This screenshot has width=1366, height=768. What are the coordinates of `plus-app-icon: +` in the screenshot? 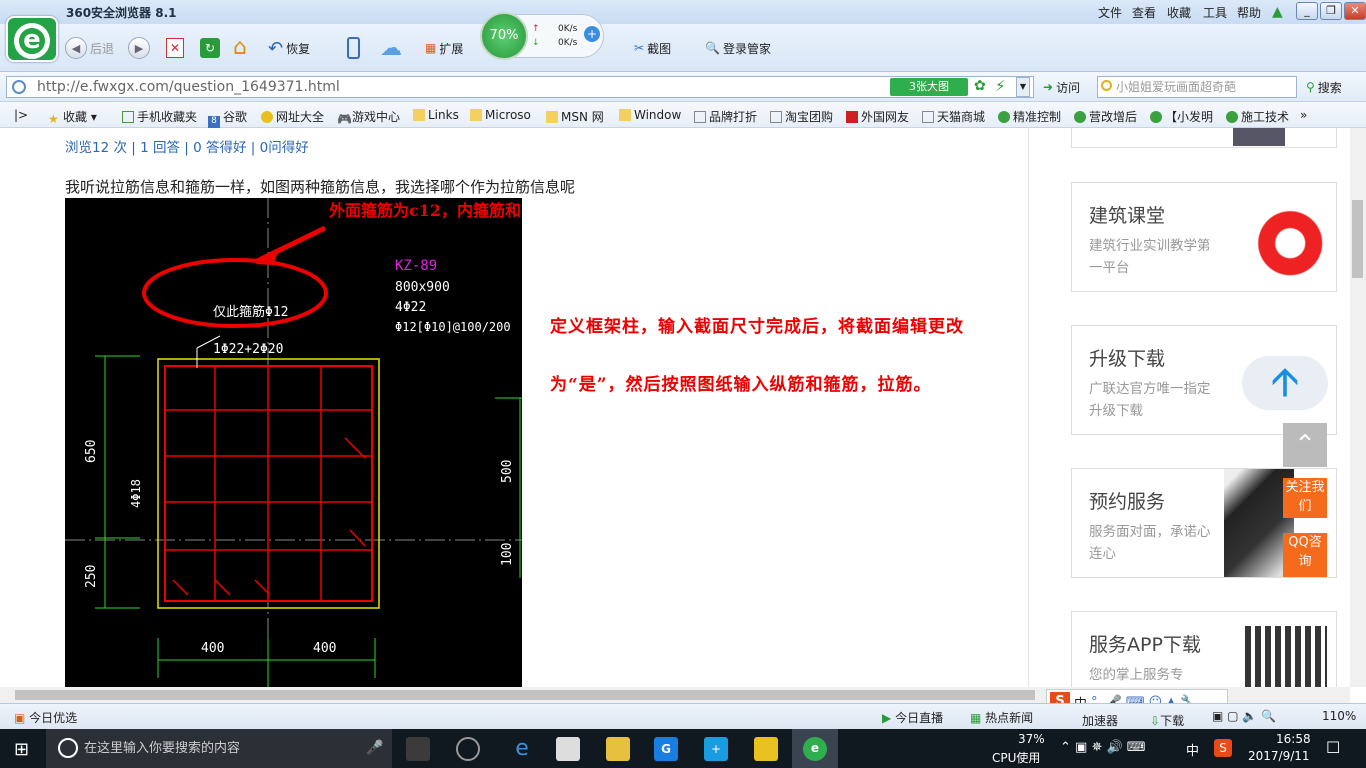 It's located at (716, 749).